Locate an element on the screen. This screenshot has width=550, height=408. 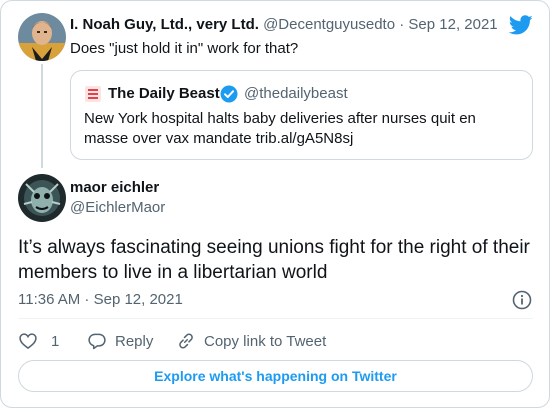
main-author-name: maor eichler is located at coordinates (114, 187).